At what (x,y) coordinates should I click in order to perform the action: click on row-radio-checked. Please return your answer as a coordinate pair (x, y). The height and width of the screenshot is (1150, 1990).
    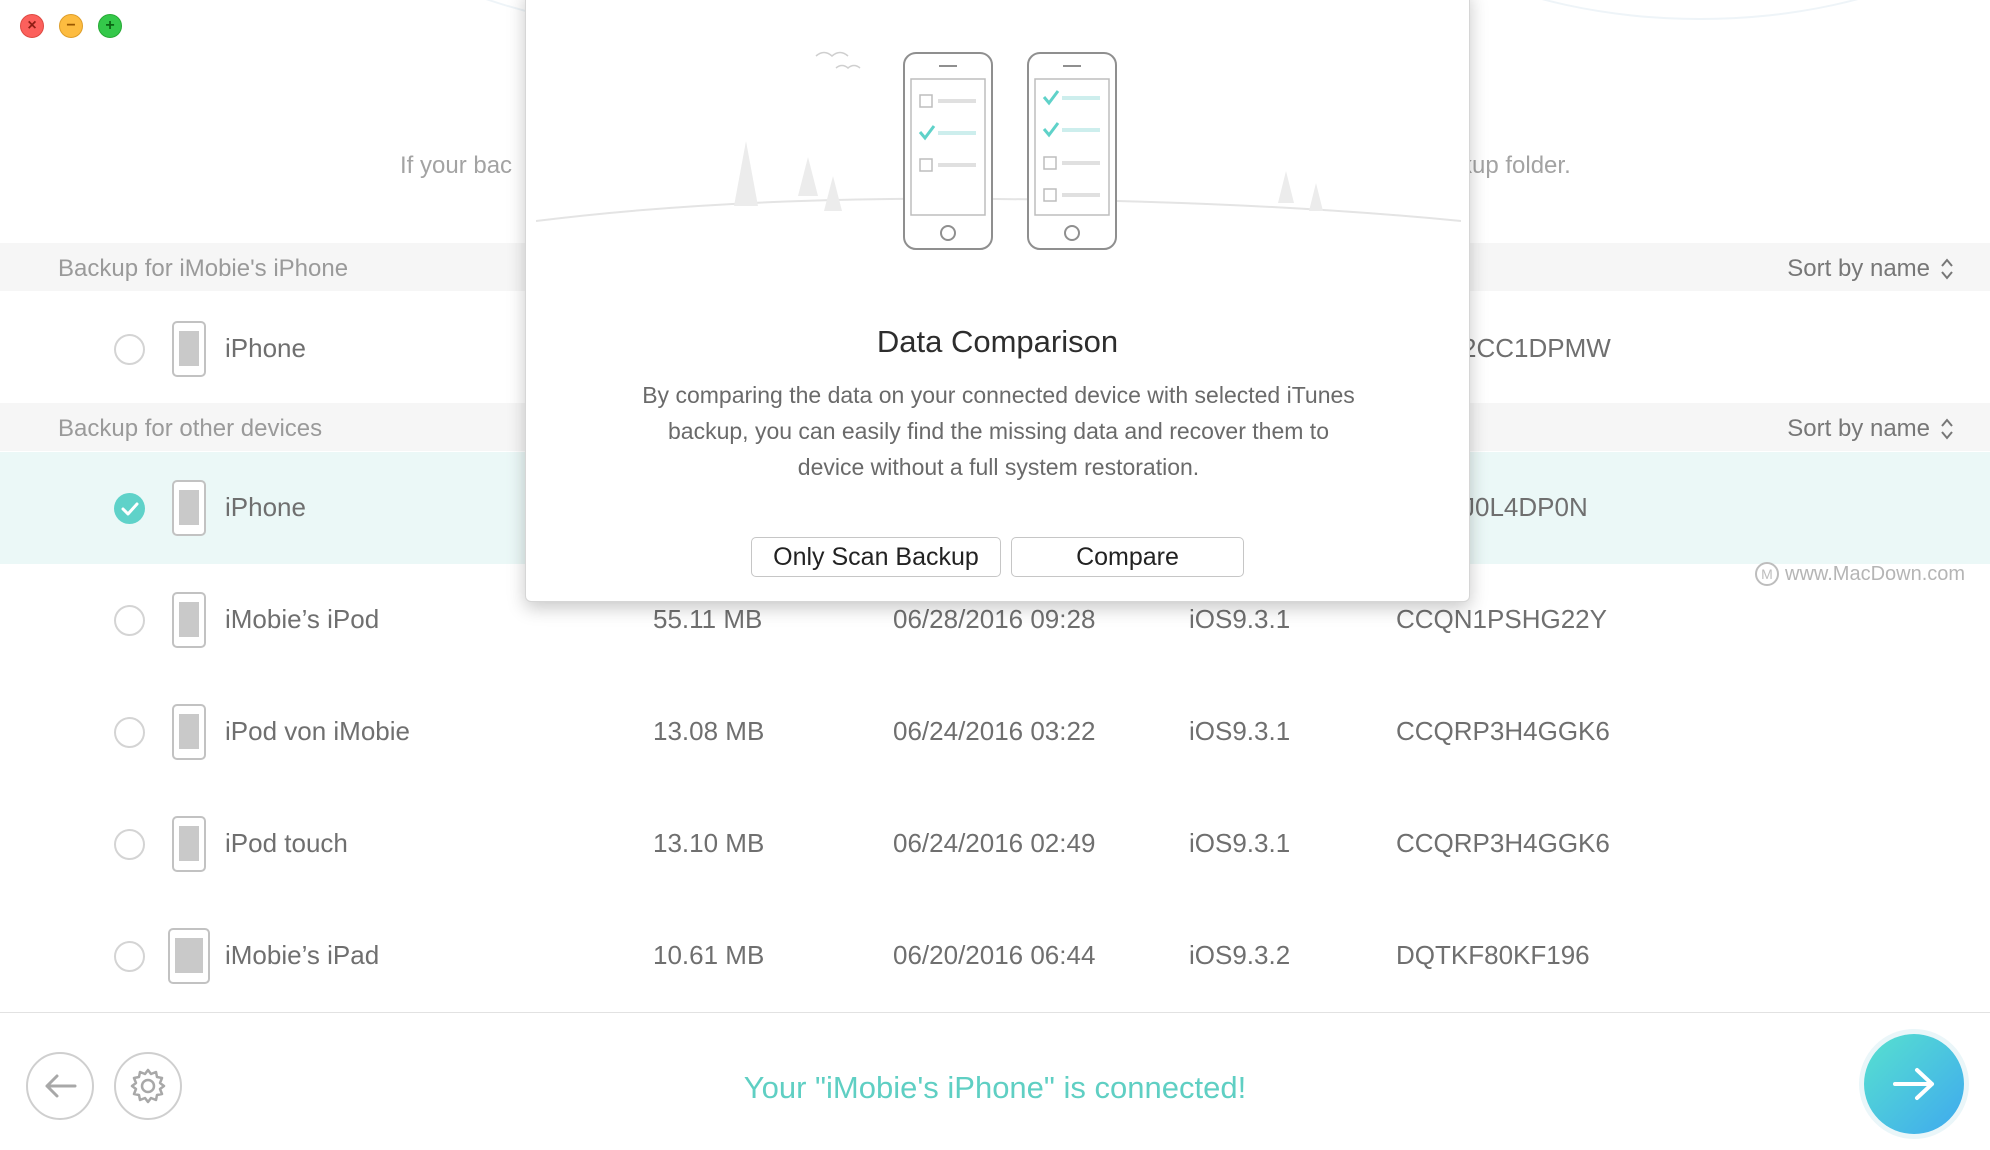
    Looking at the image, I should click on (129, 508).